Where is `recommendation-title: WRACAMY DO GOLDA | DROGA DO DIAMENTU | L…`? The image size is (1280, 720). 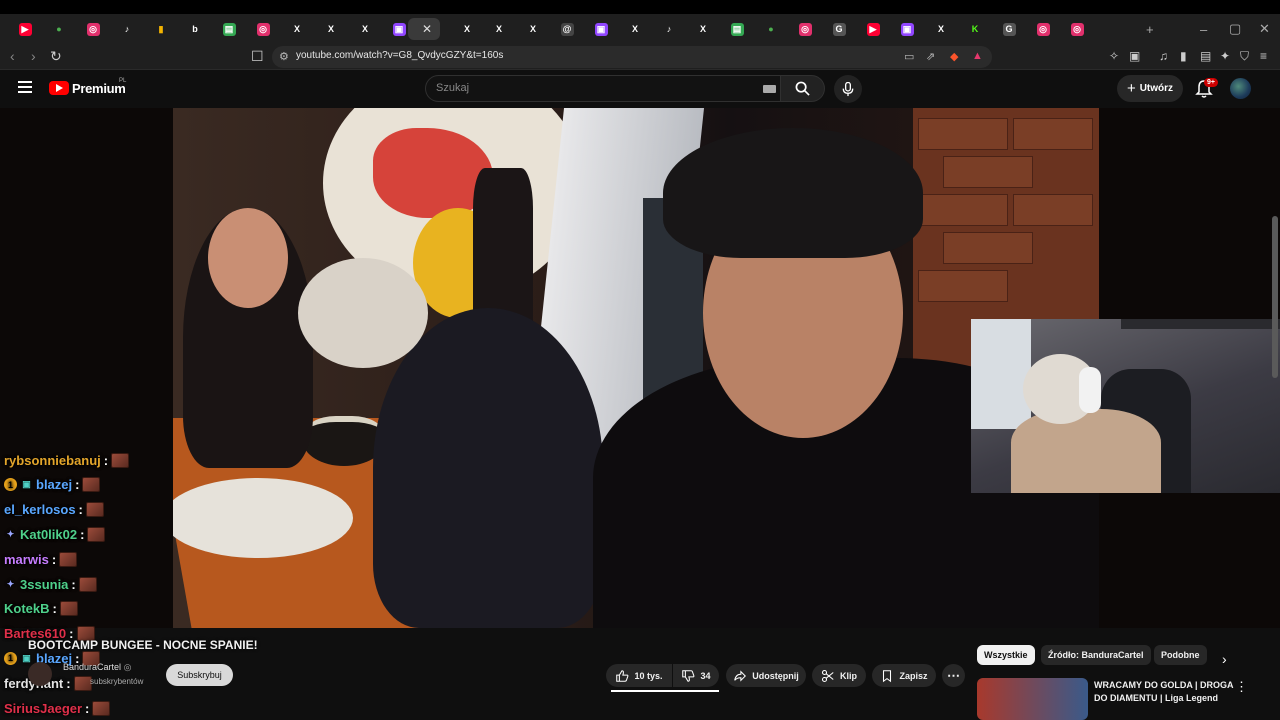
recommendation-title: WRACAMY DO GOLDA | DROGA DO DIAMENTU | L… is located at coordinates (1164, 692).